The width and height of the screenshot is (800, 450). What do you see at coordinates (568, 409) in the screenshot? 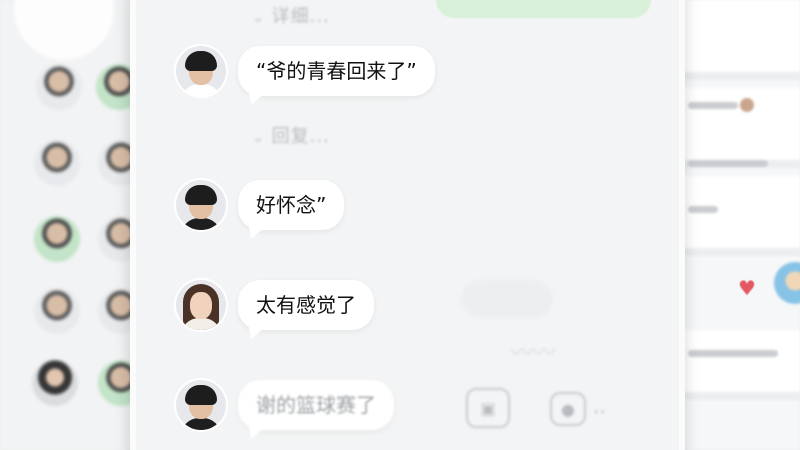
I see `more-icon: ●` at bounding box center [568, 409].